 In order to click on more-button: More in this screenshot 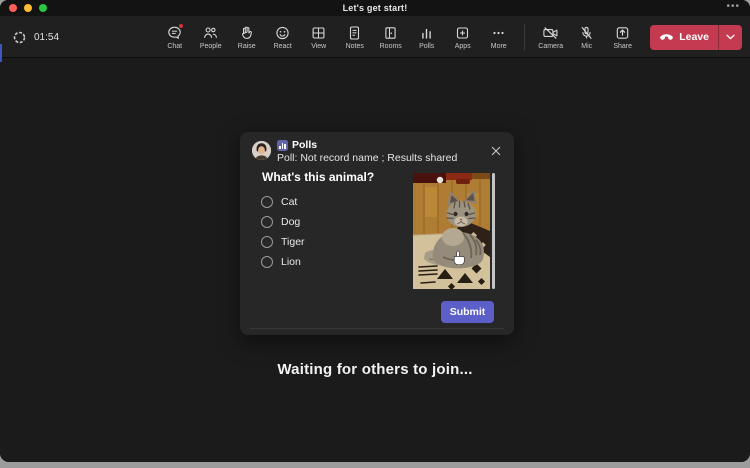, I will do `click(498, 37)`.